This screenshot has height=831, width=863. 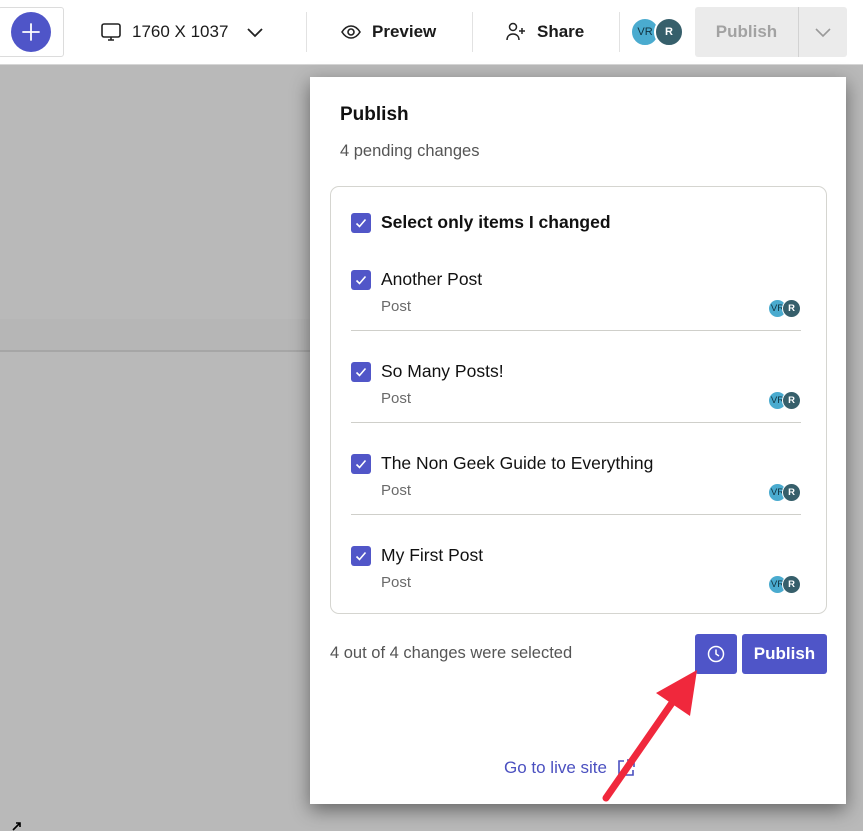 I want to click on live-site-label: Go to live site, so click(x=555, y=767).